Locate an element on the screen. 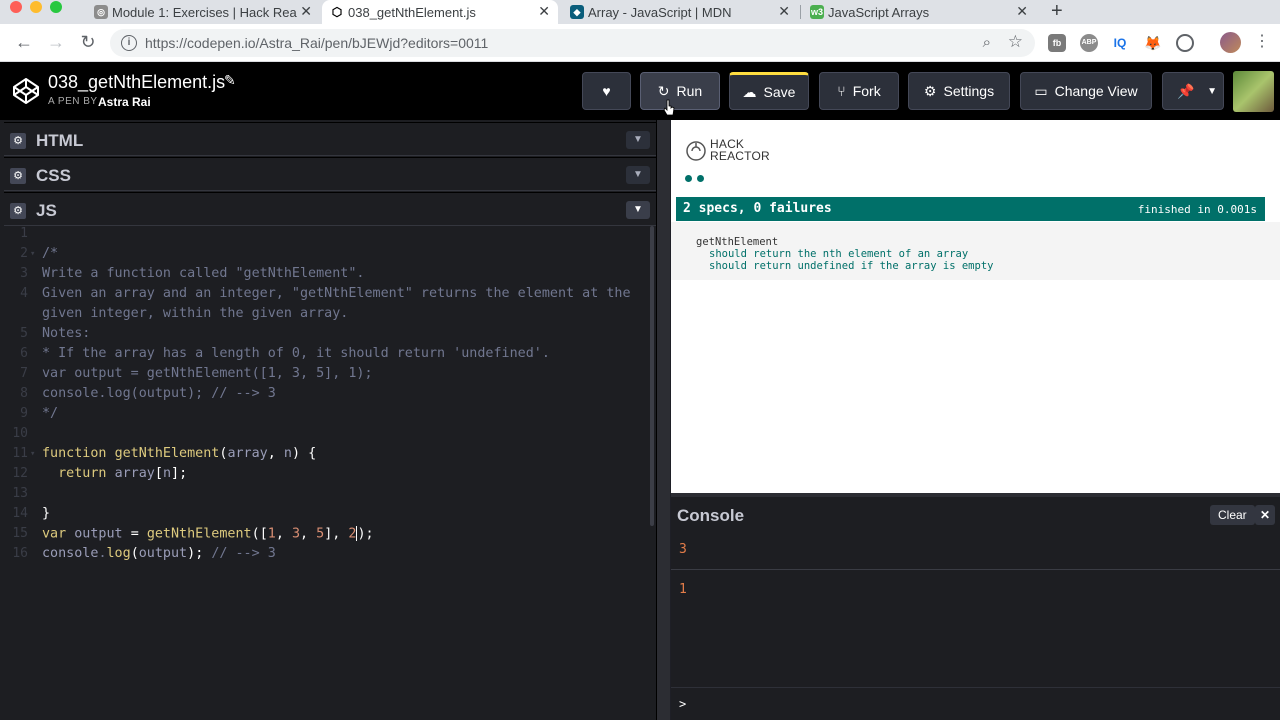 This screenshot has width=1280, height=720. console-input: > is located at coordinates (975, 703).